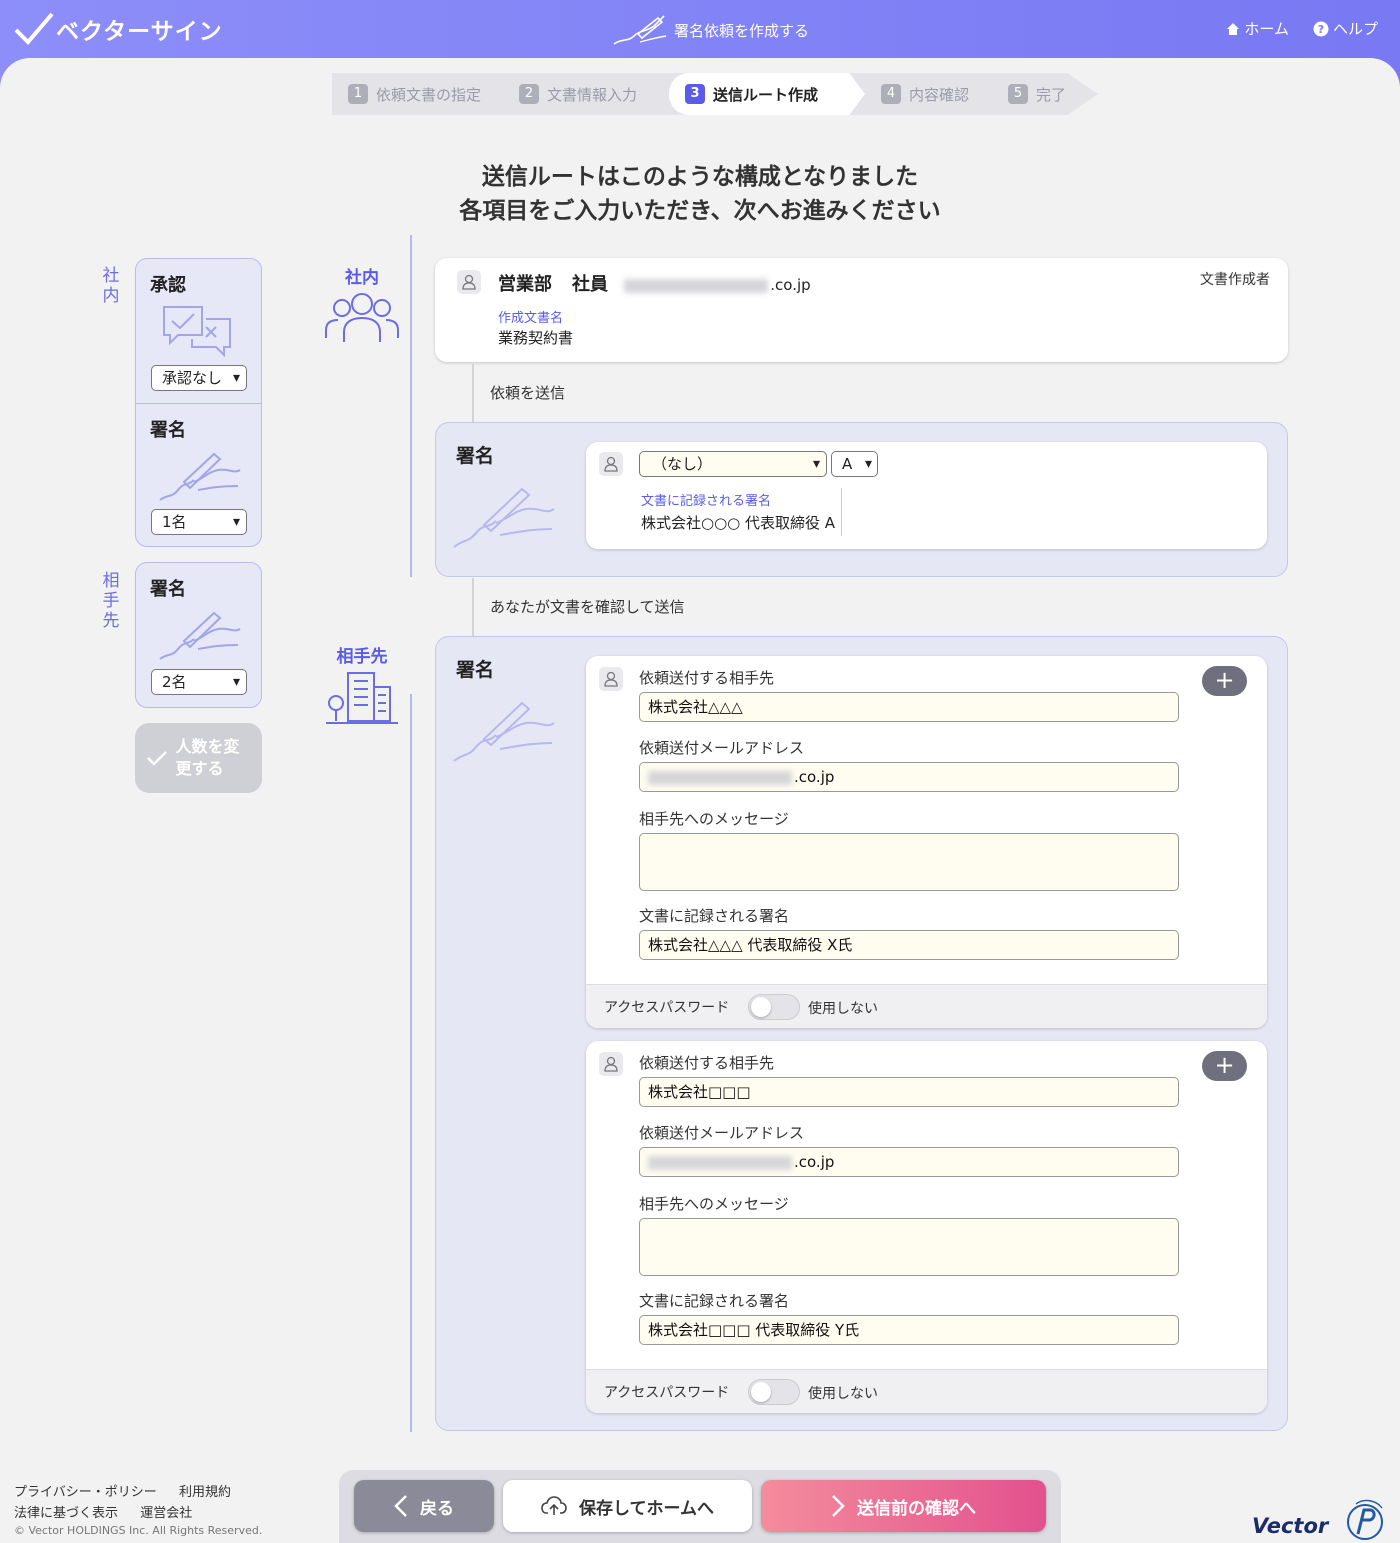 This screenshot has width=1400, height=1543. Describe the element at coordinates (1051, 94) in the screenshot. I see `step-label: 完了` at that location.